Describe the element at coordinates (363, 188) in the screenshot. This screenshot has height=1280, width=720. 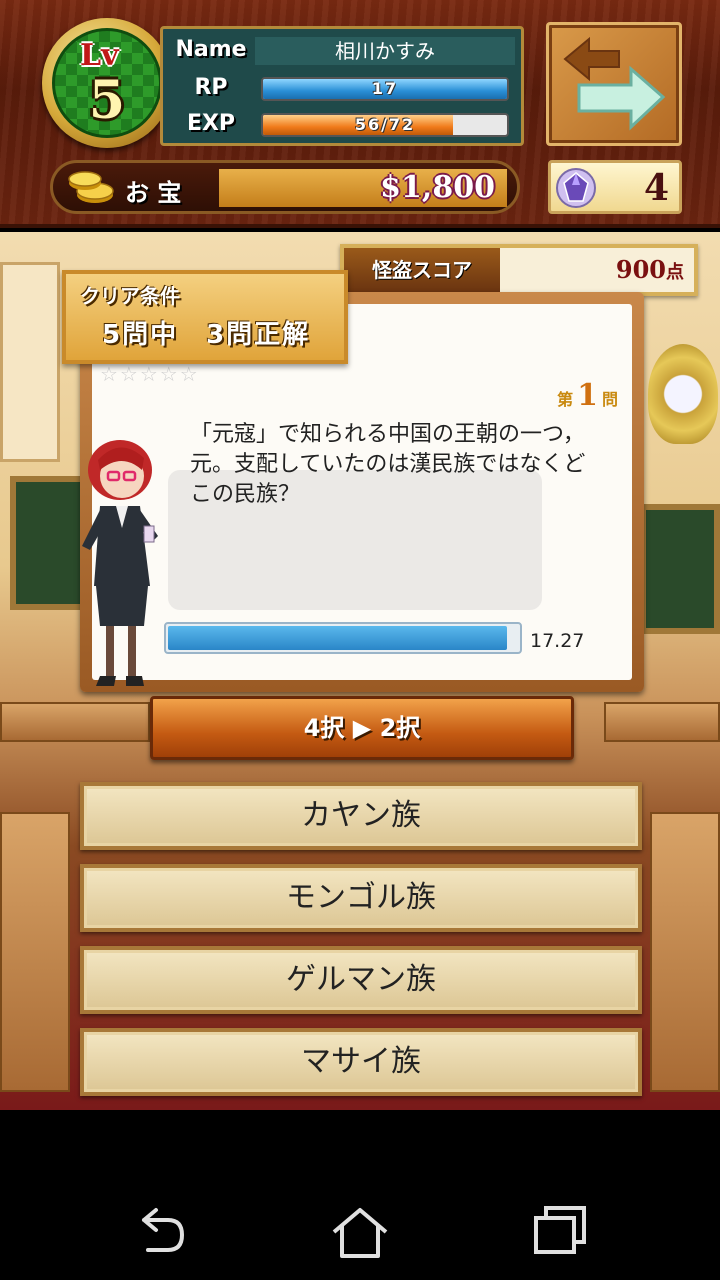
I see `treasure-value-box: $1,800` at that location.